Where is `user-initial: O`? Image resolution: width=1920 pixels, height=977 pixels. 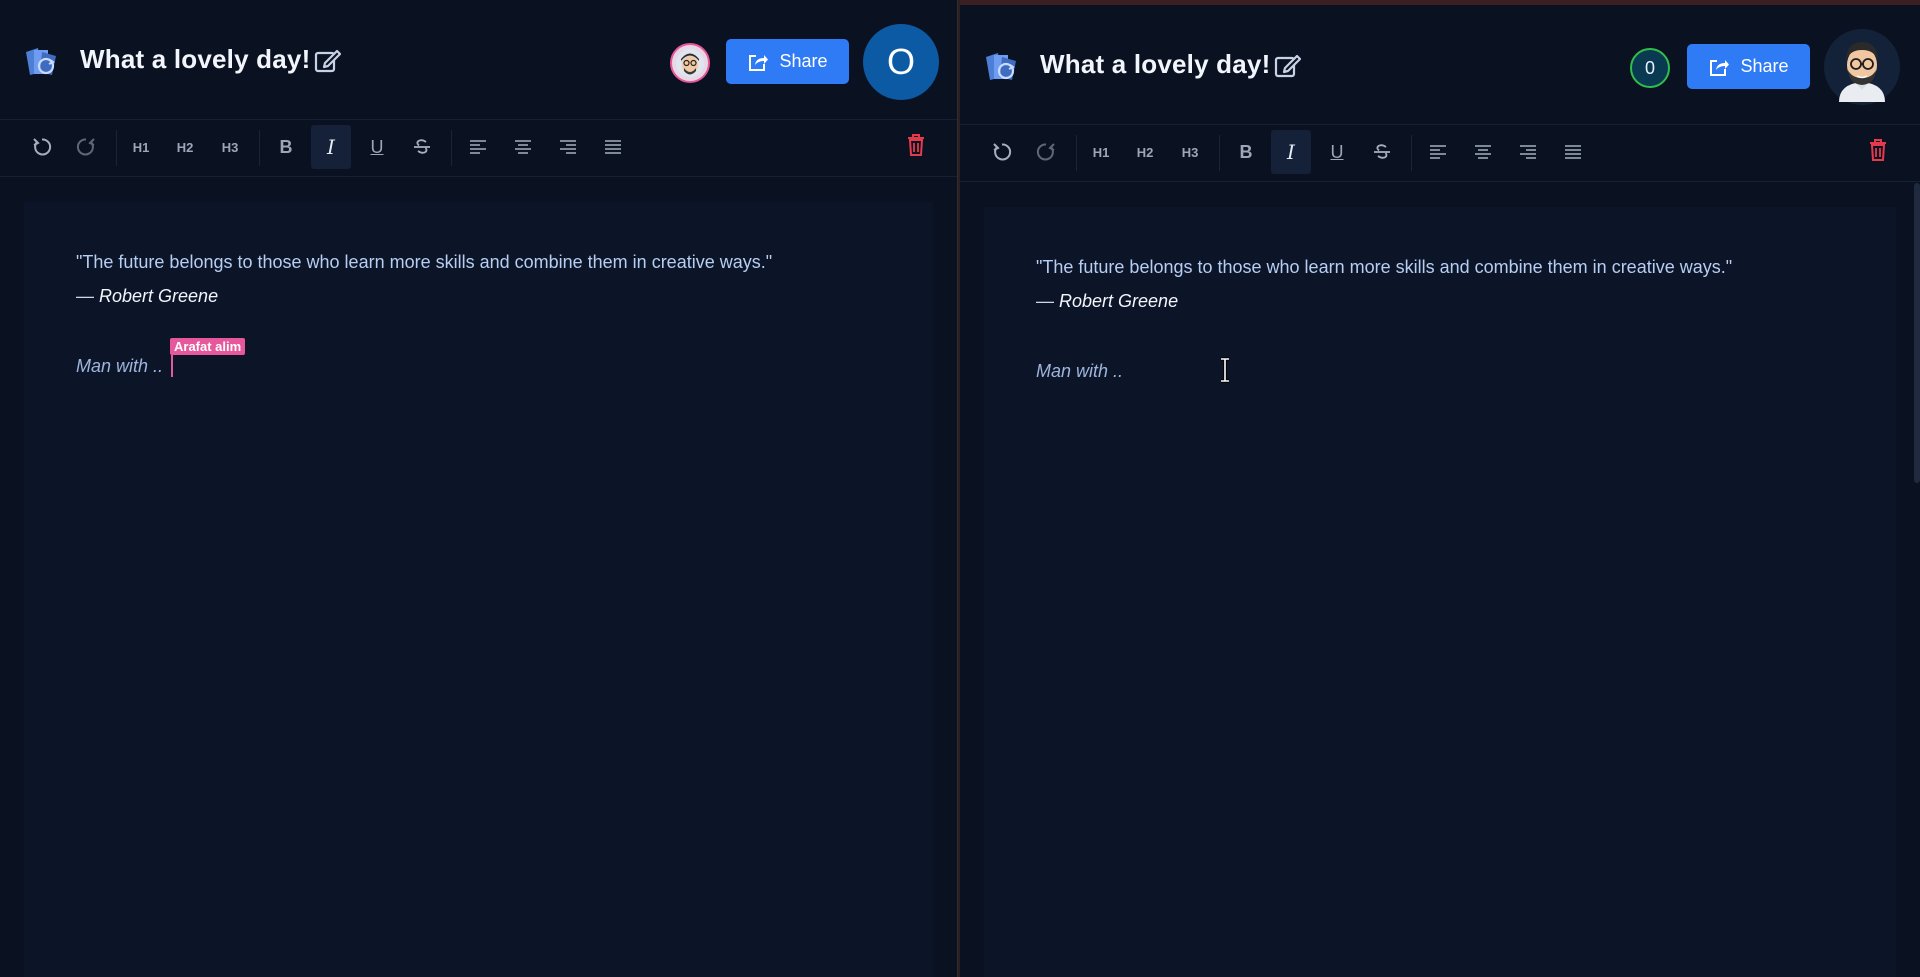
user-initial: O is located at coordinates (900, 61).